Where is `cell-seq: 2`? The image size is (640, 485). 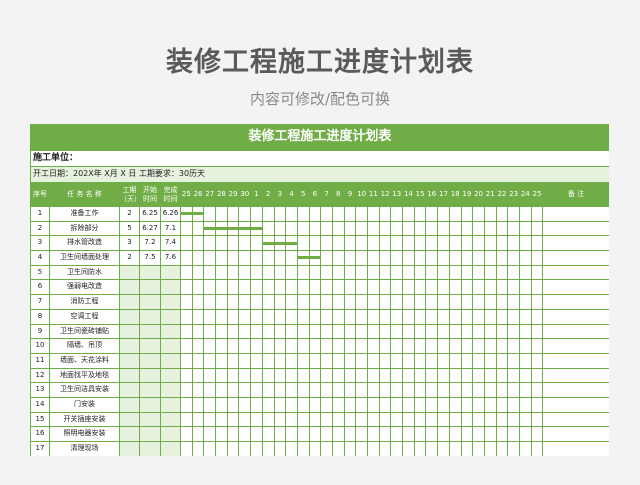
cell-seq: 2 is located at coordinates (40, 228).